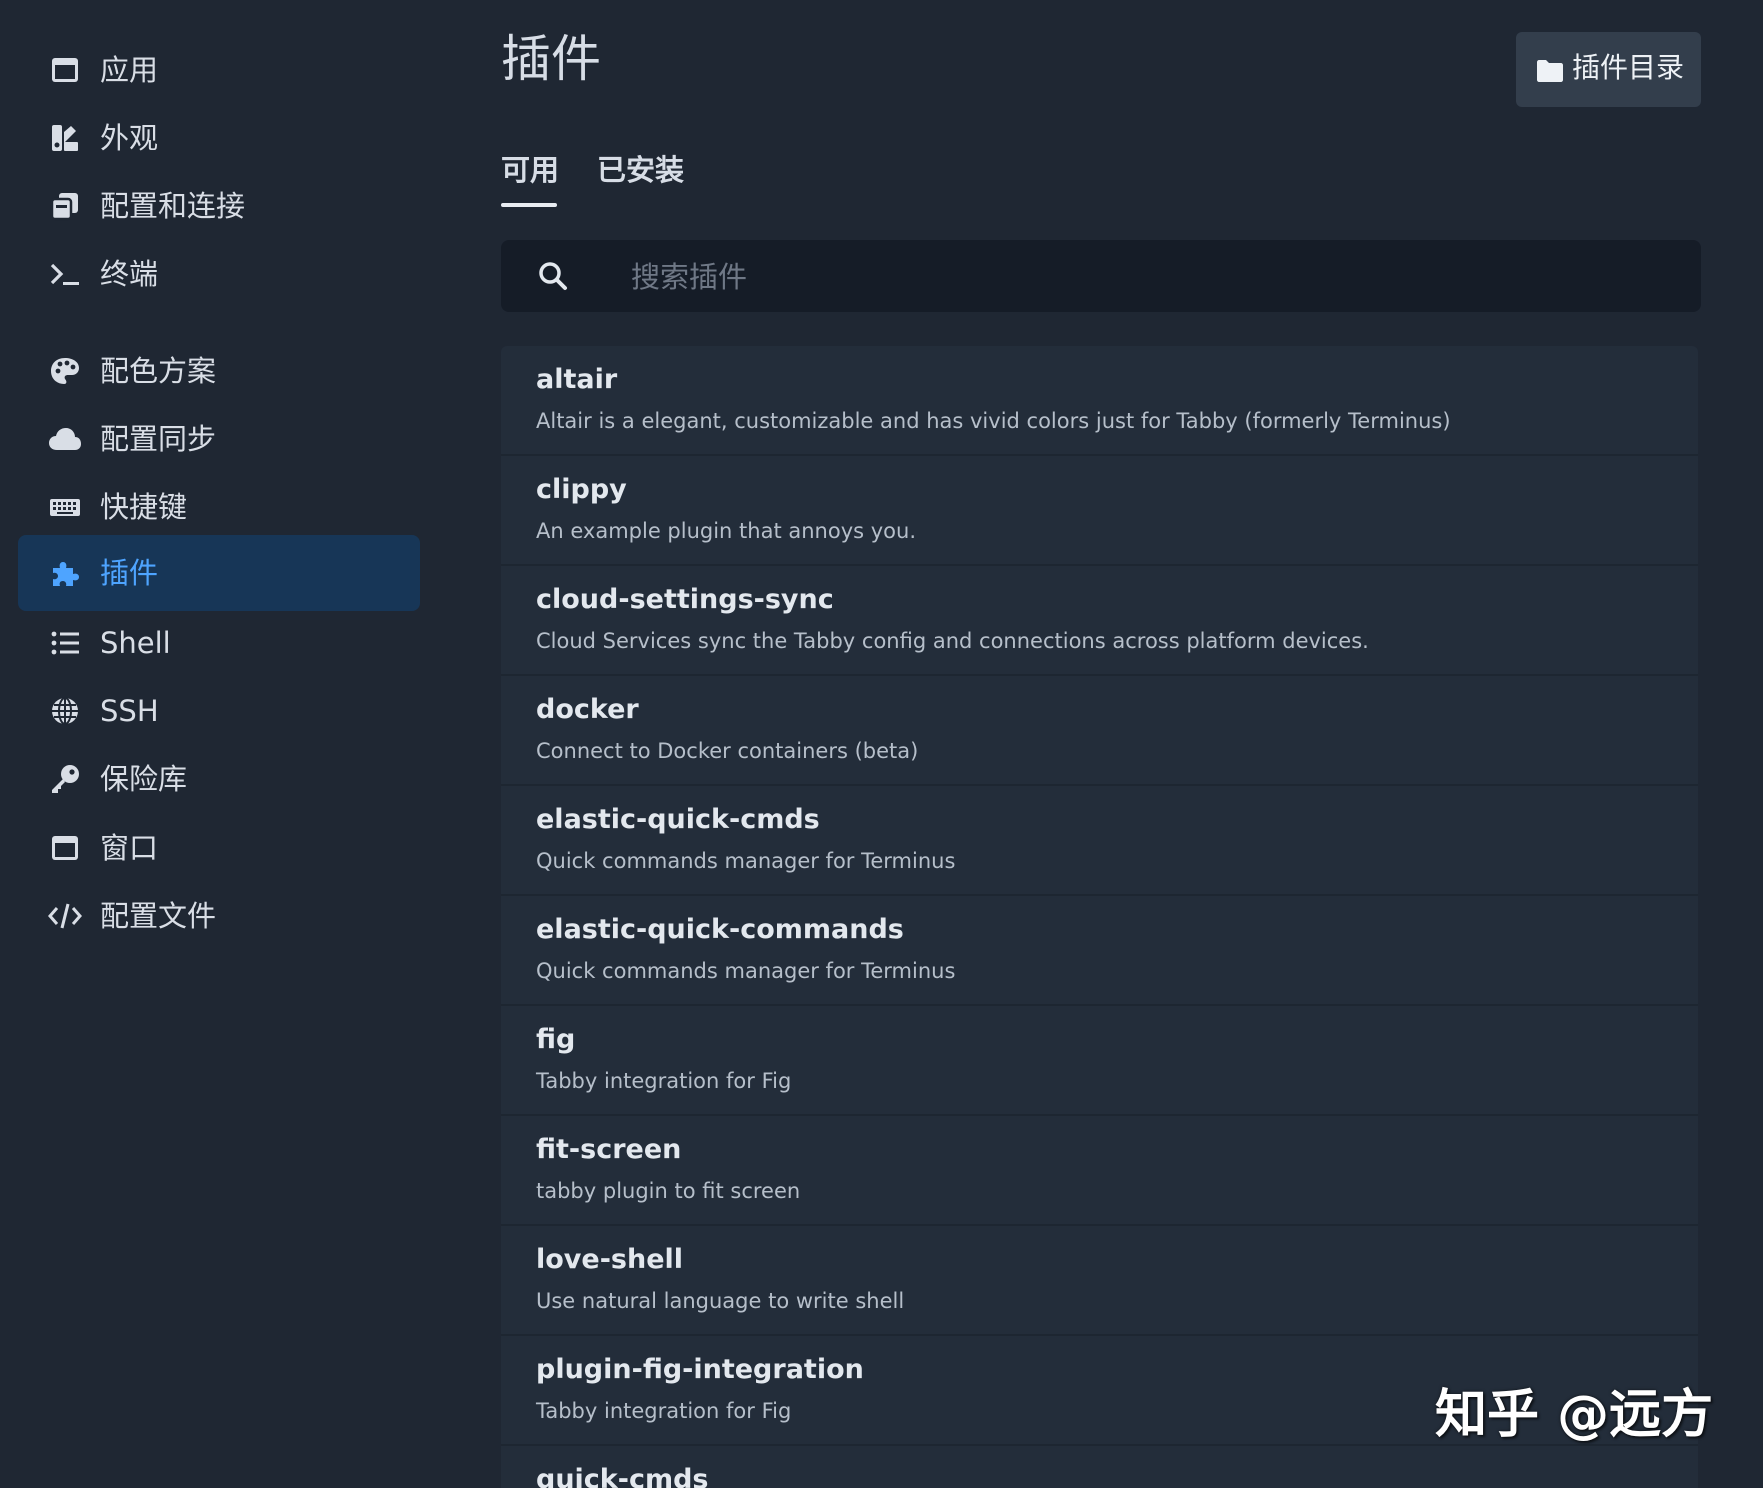 Image resolution: width=1763 pixels, height=1488 pixels. I want to click on tab-installed: 已安装, so click(640, 170).